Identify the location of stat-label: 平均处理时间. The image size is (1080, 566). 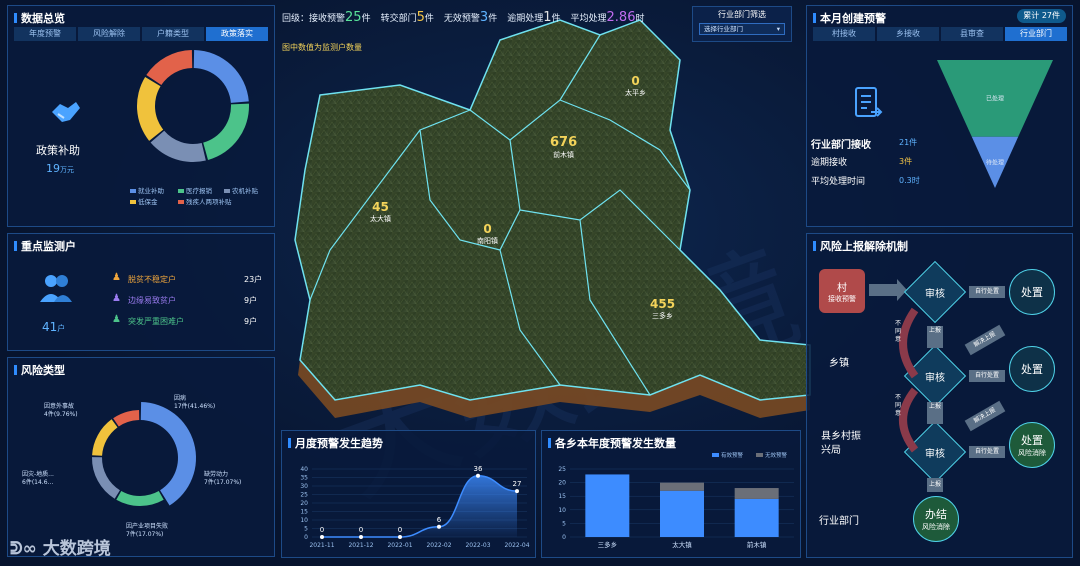
(838, 182).